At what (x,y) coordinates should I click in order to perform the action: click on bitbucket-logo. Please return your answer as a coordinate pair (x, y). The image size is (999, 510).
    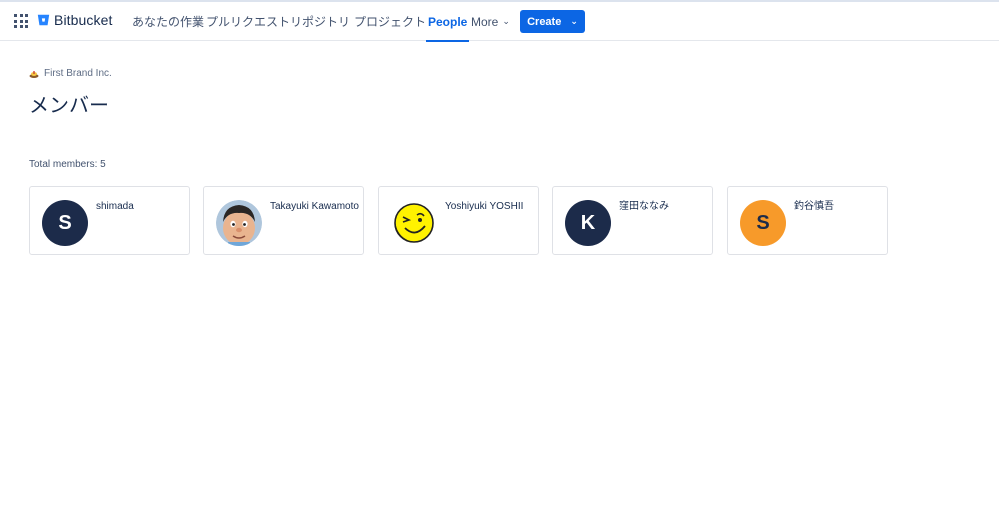
    Looking at the image, I should click on (43, 20).